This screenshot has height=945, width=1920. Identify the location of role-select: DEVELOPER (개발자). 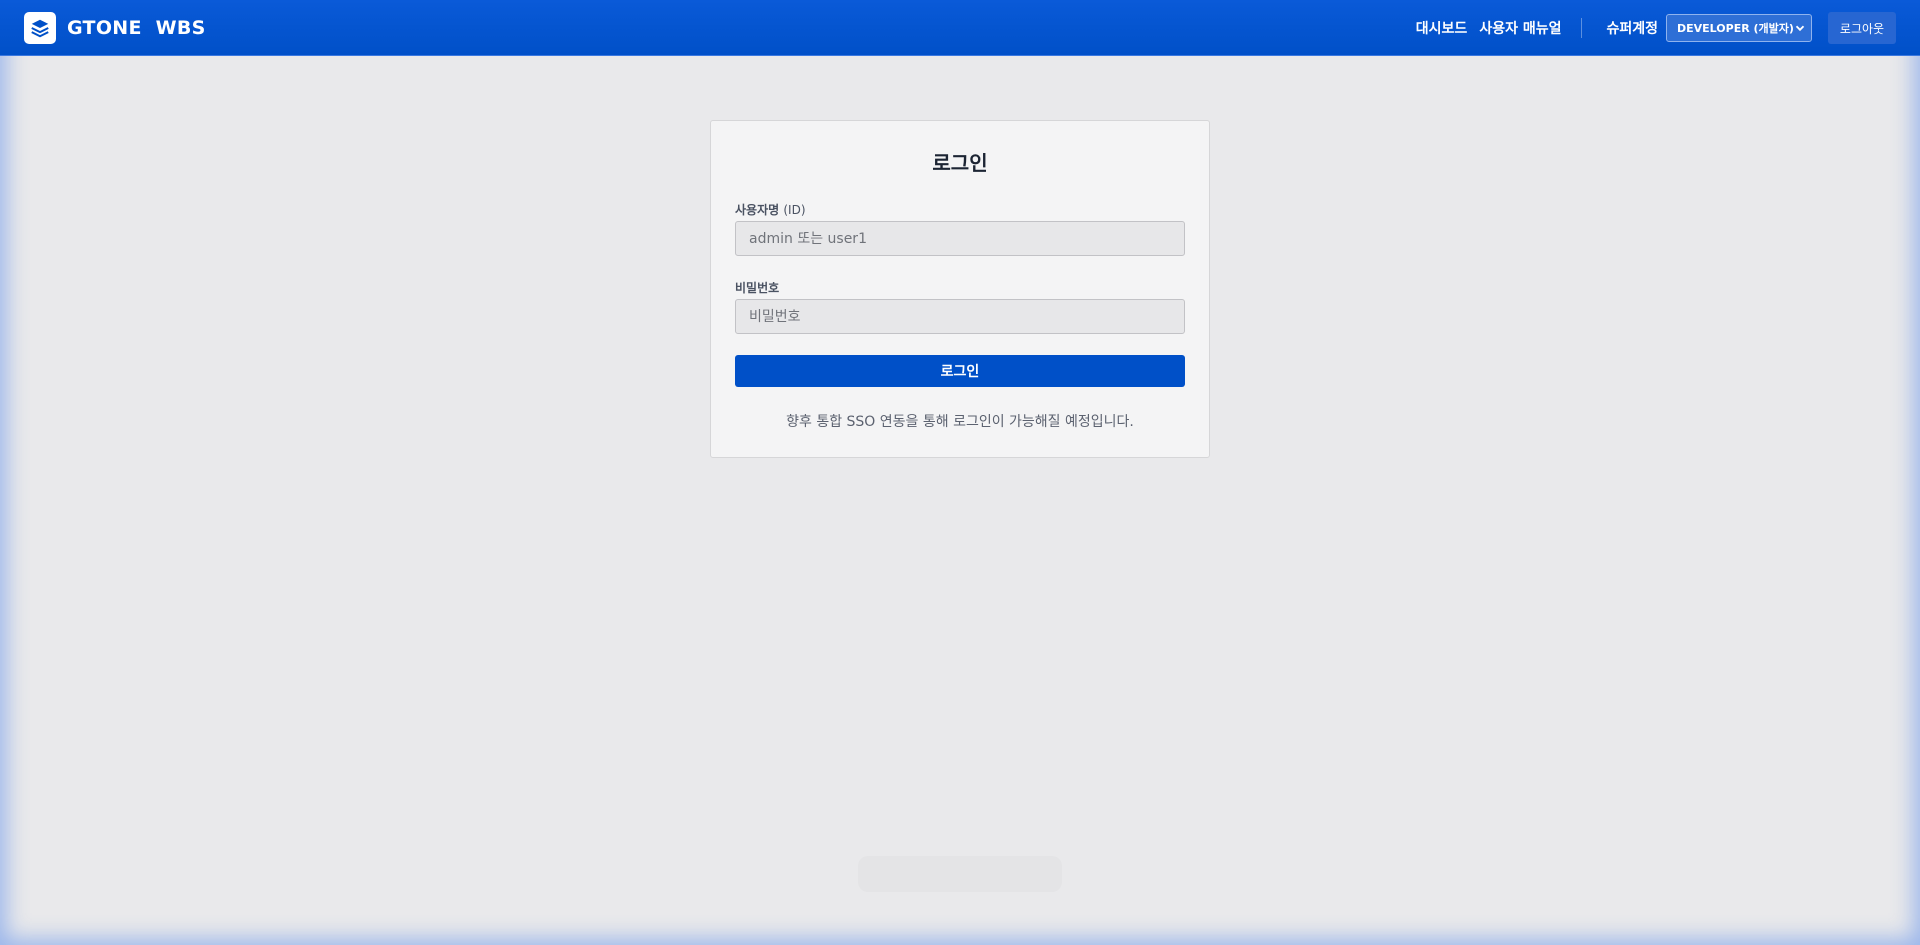
(1739, 28).